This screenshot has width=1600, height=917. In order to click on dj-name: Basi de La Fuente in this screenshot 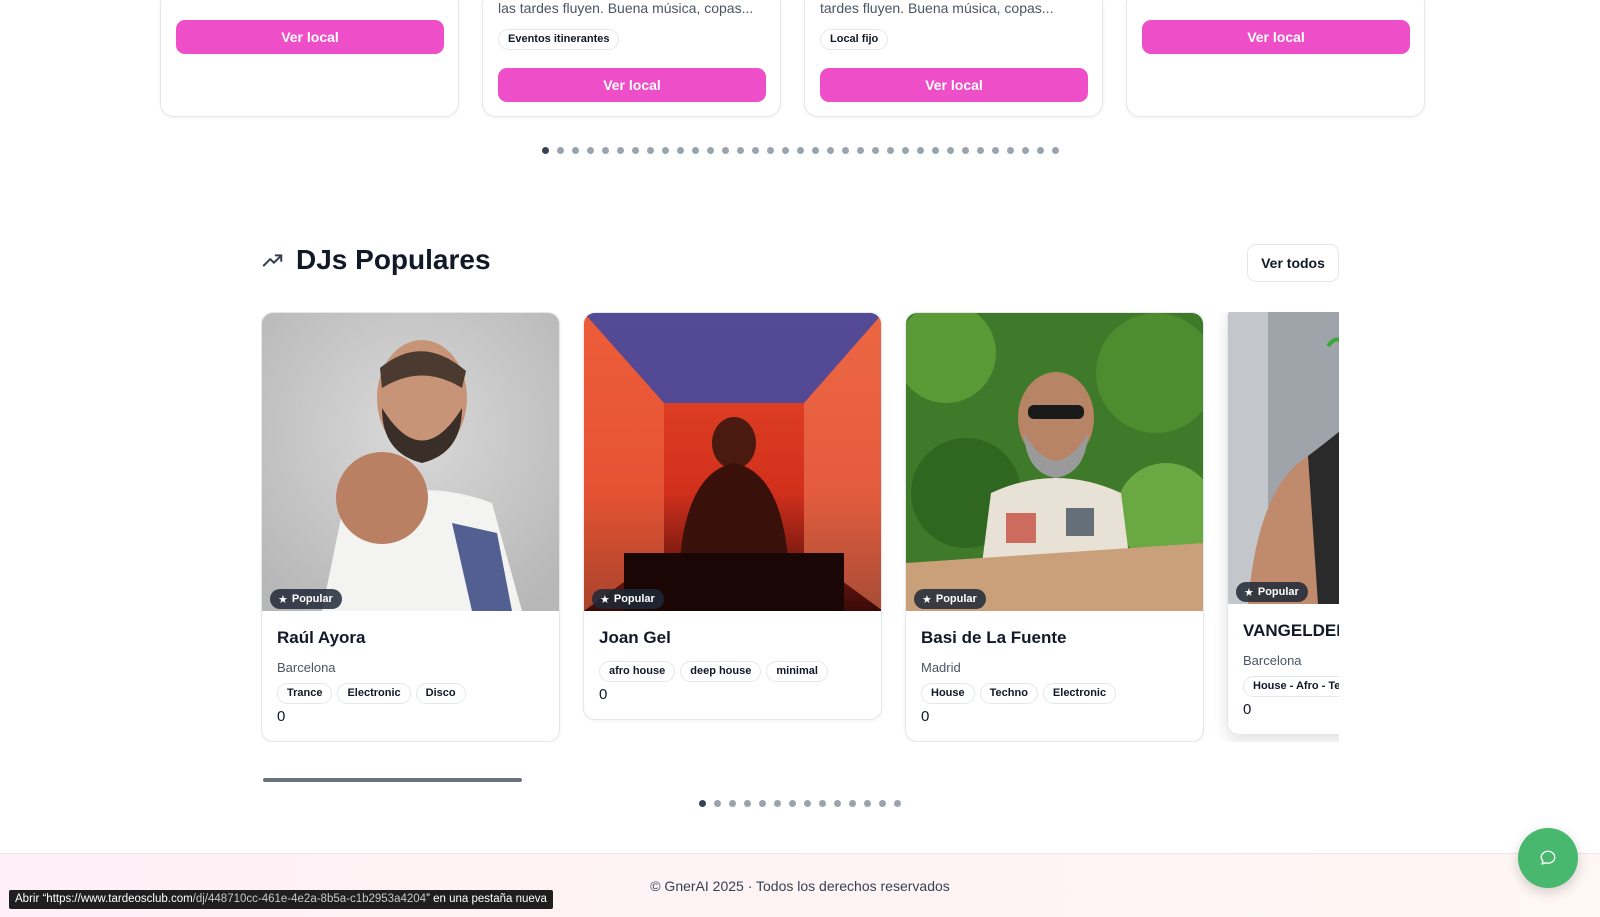, I will do `click(994, 637)`.